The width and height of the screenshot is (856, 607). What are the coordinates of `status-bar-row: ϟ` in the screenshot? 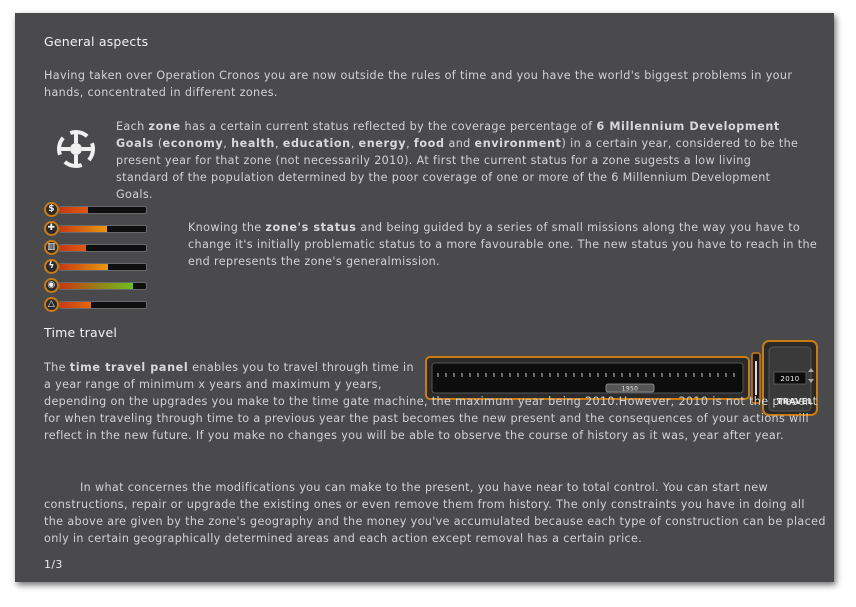 It's located at (97, 267).